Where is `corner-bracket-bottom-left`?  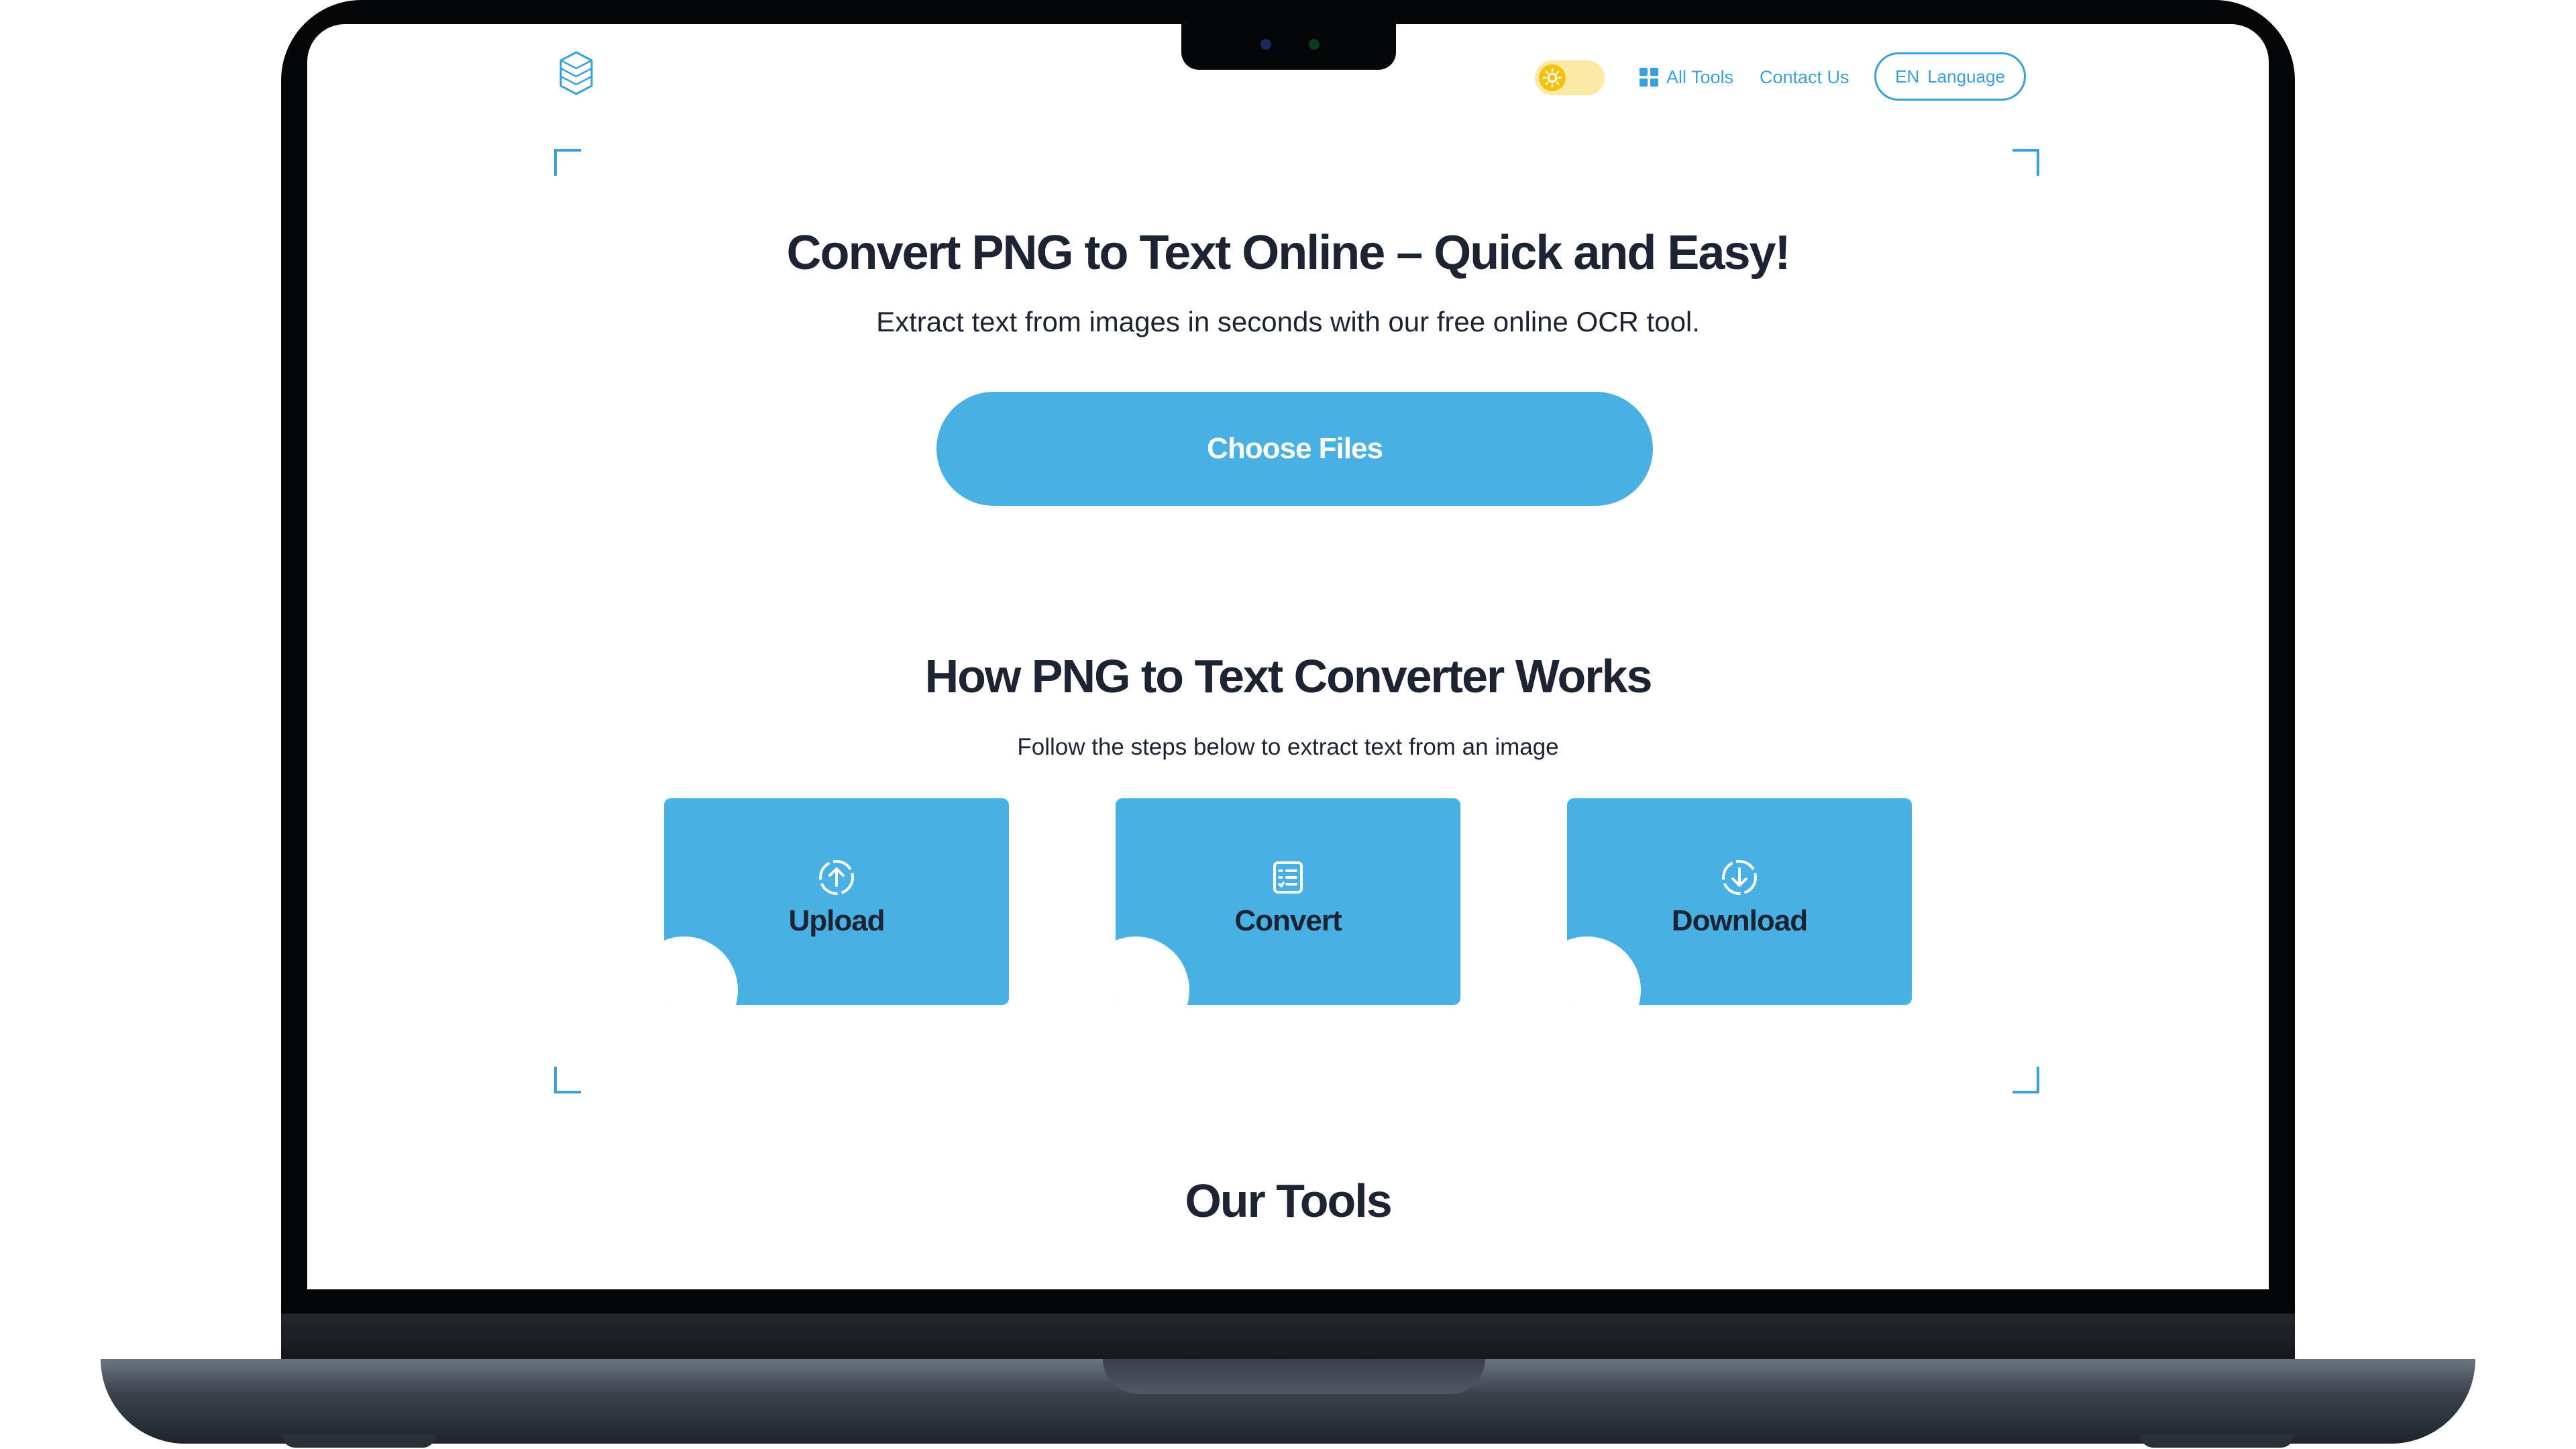
corner-bracket-bottom-left is located at coordinates (567, 1080).